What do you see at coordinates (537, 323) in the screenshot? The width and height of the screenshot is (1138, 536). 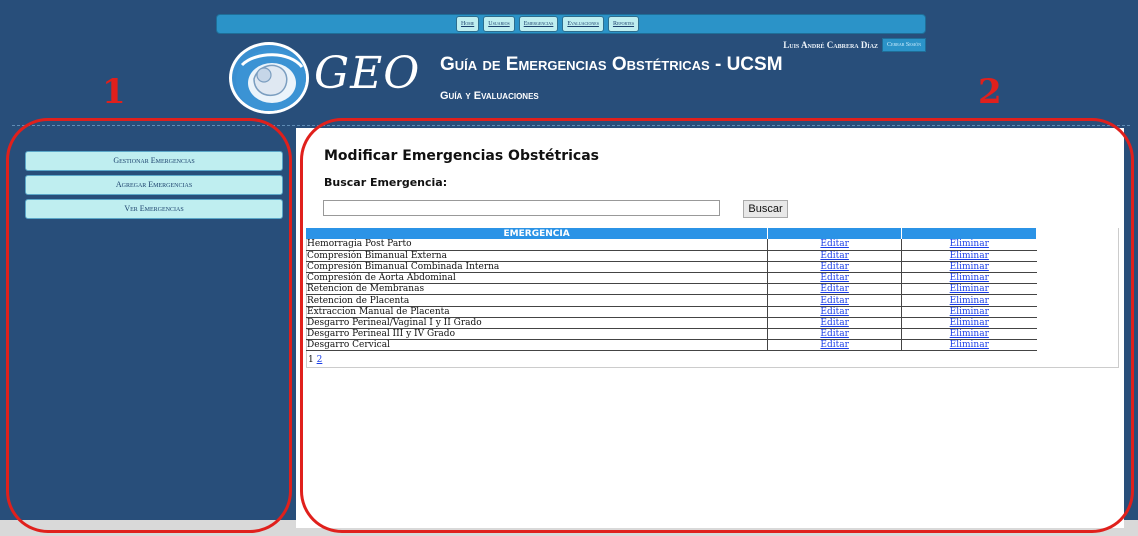 I see `emergency-name: Desgarro Perineal/Vaginal I y II Grado` at bounding box center [537, 323].